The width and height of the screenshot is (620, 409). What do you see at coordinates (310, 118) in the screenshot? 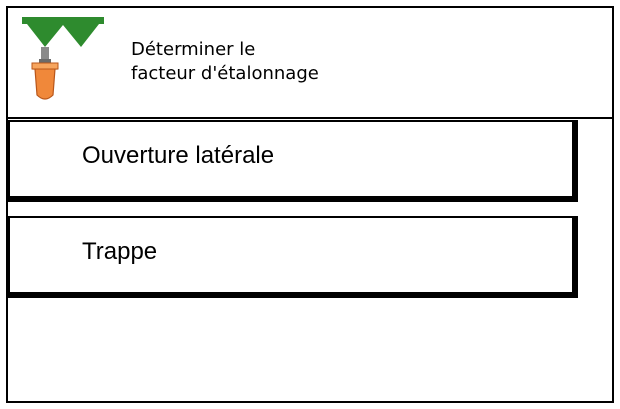
I see `header-divider` at bounding box center [310, 118].